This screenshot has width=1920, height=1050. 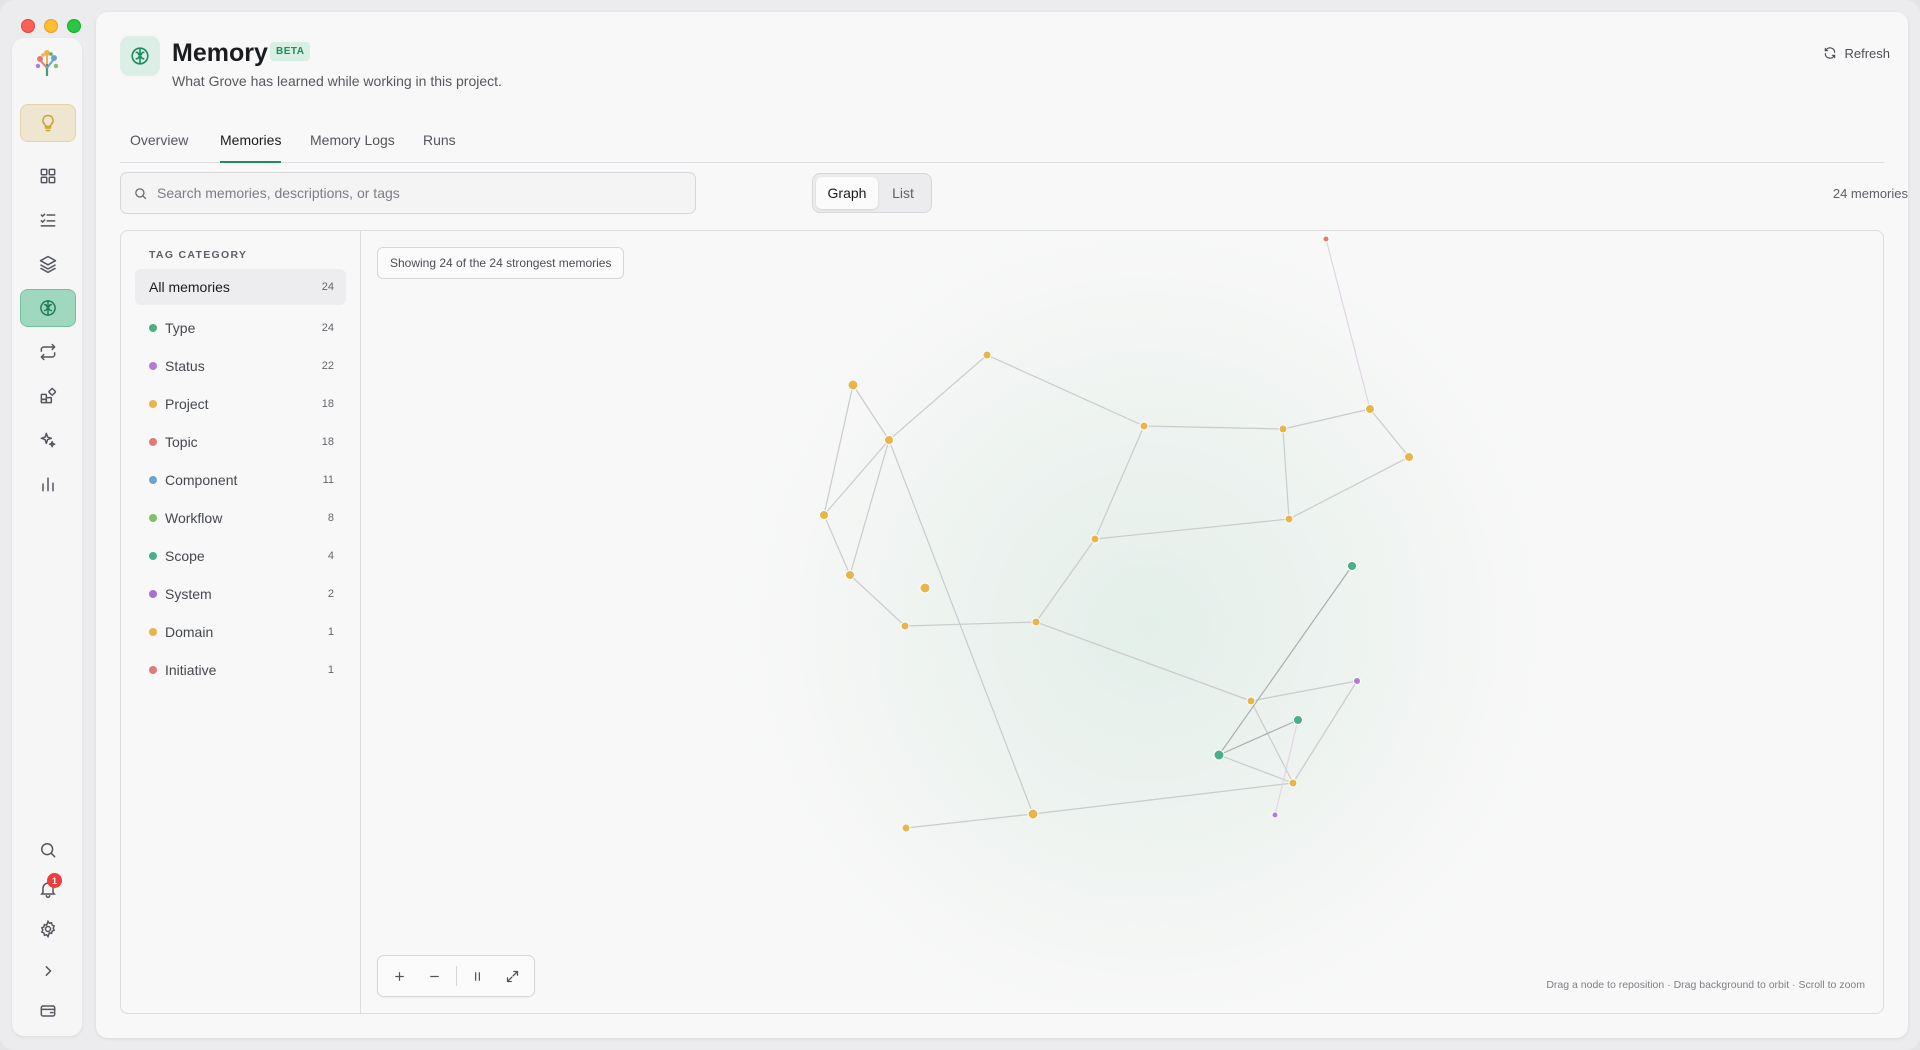 What do you see at coordinates (399, 976) in the screenshot?
I see `zoom-in-button` at bounding box center [399, 976].